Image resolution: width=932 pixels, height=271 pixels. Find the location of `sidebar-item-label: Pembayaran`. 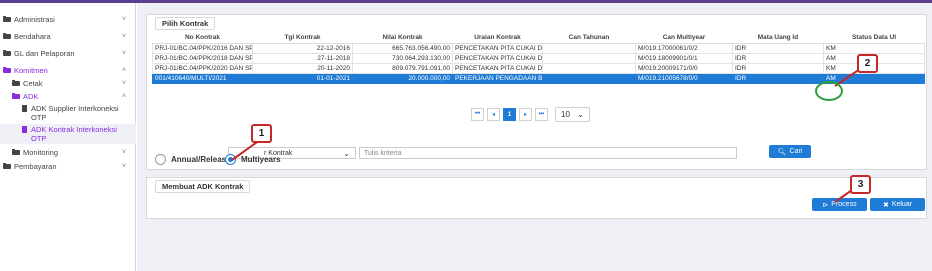

sidebar-item-label: Pembayaran is located at coordinates (35, 166).